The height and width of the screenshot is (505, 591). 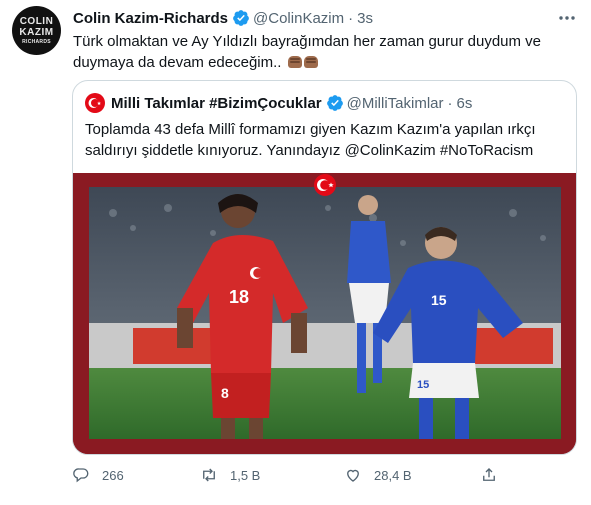 I want to click on tweet-time: 3s, so click(x=365, y=18).